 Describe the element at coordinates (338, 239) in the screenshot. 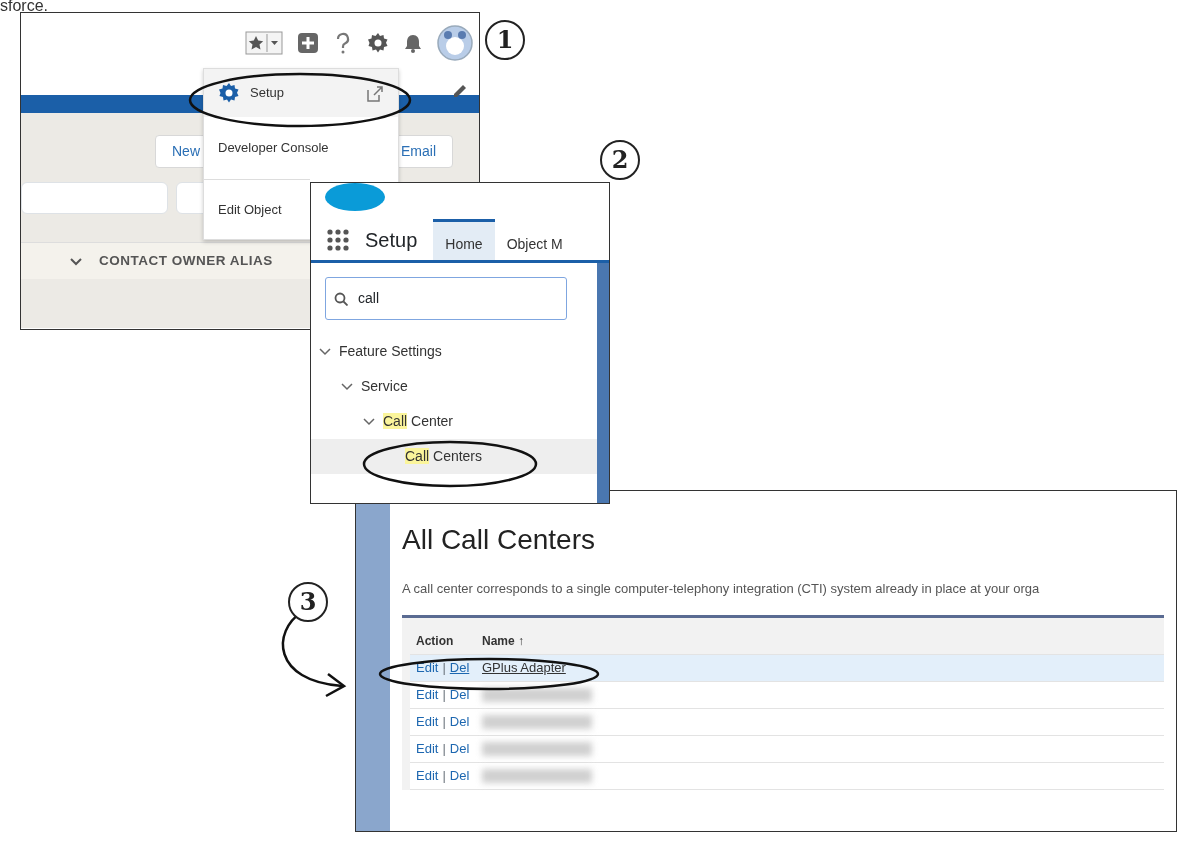

I see `app-launcher-icon` at that location.